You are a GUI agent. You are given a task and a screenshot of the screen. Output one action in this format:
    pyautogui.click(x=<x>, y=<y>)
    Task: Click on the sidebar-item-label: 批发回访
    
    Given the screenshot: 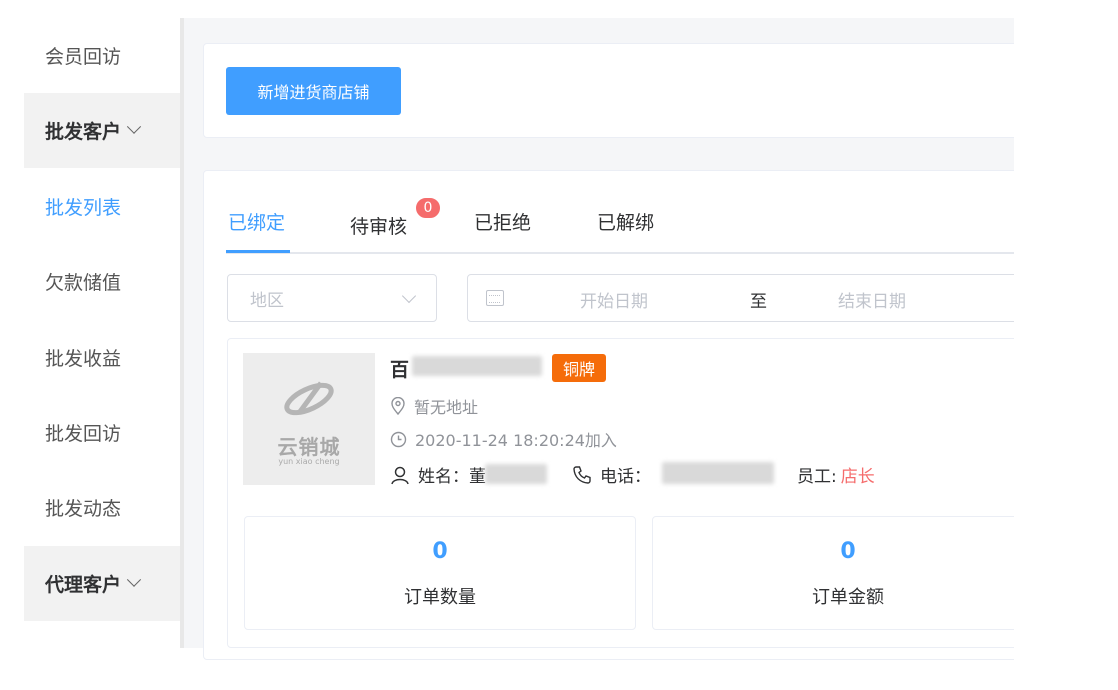 What is the action you would take?
    pyautogui.click(x=83, y=434)
    